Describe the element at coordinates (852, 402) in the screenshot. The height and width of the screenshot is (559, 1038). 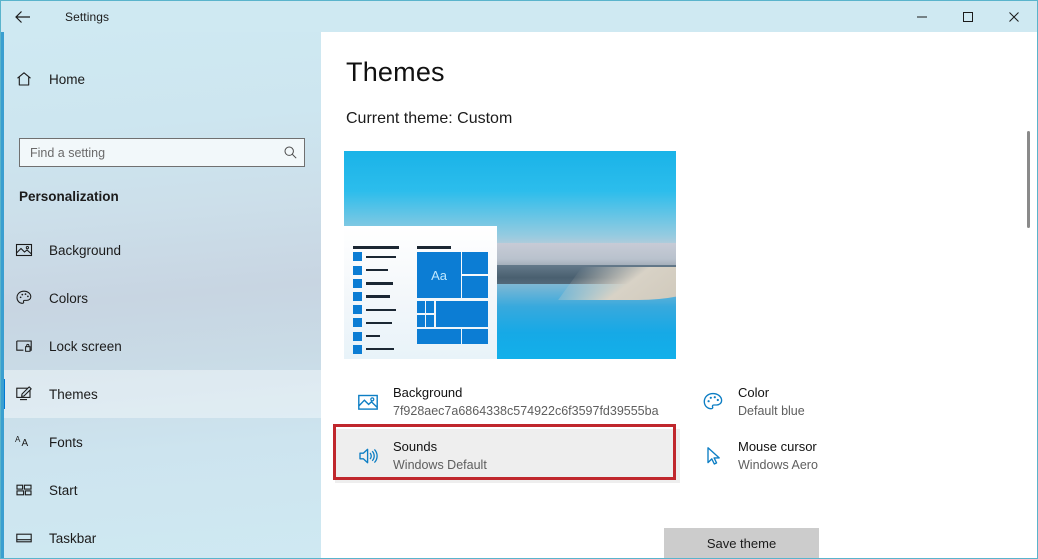
I see `theme-option-color: Color Default blue` at that location.